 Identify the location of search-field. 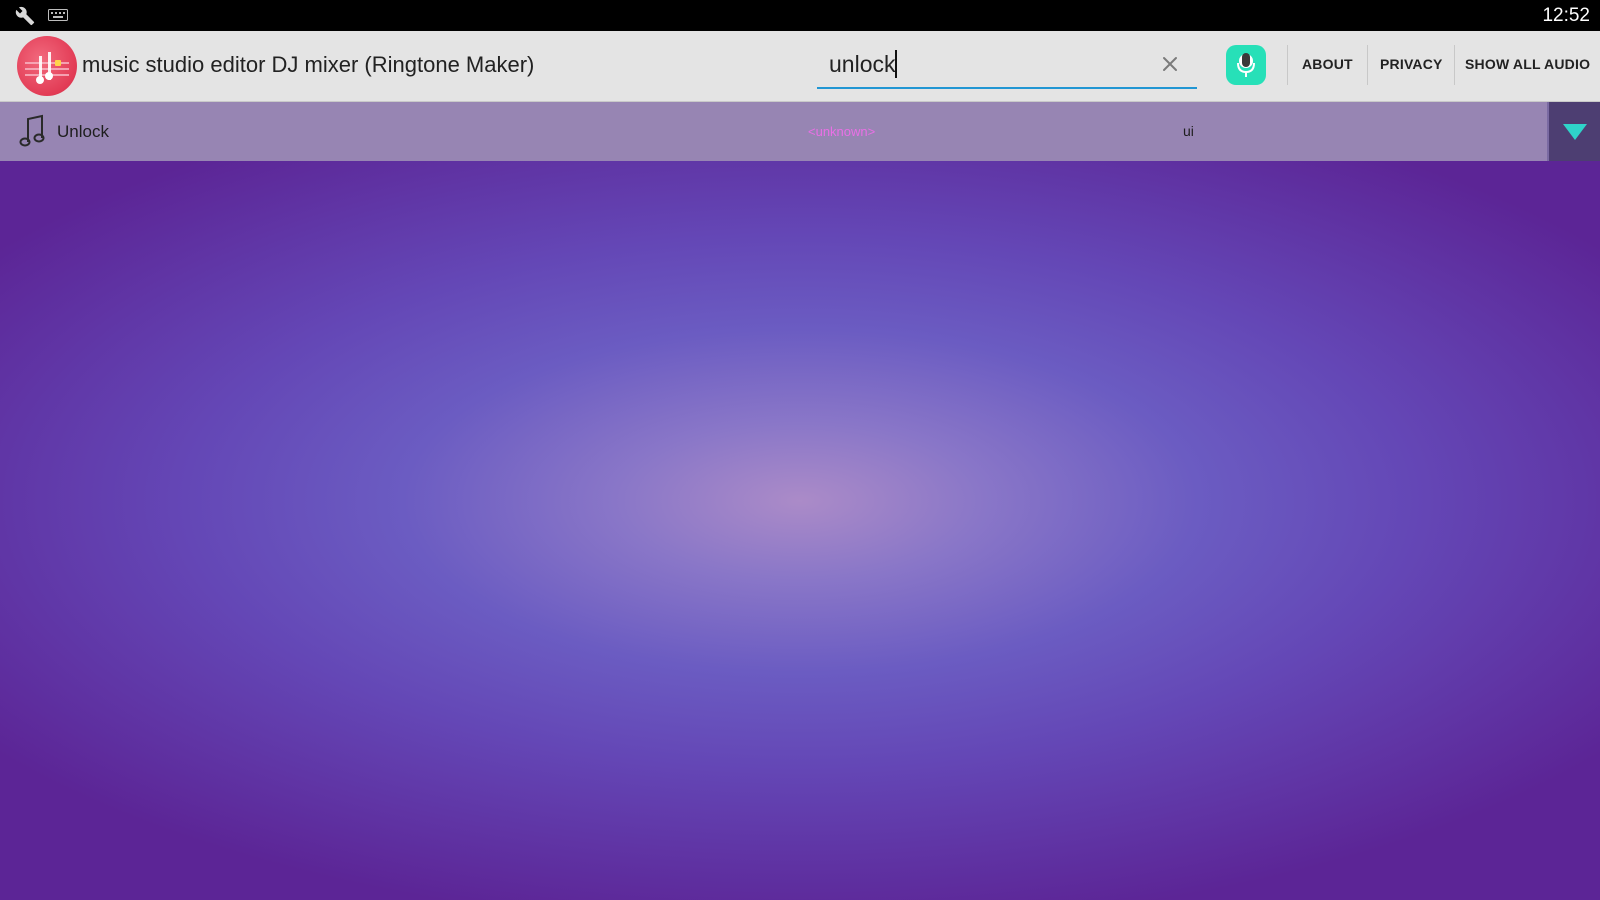
(1007, 65).